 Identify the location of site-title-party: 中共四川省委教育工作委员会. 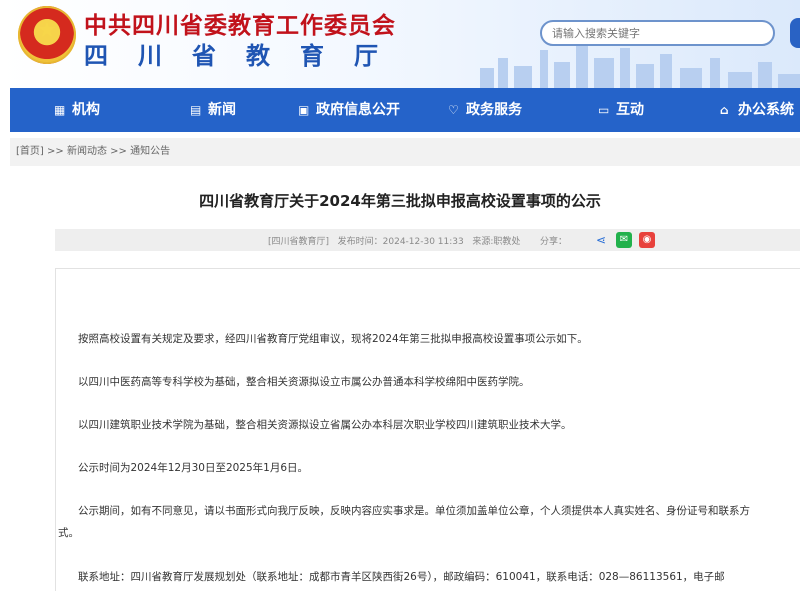
(240, 26).